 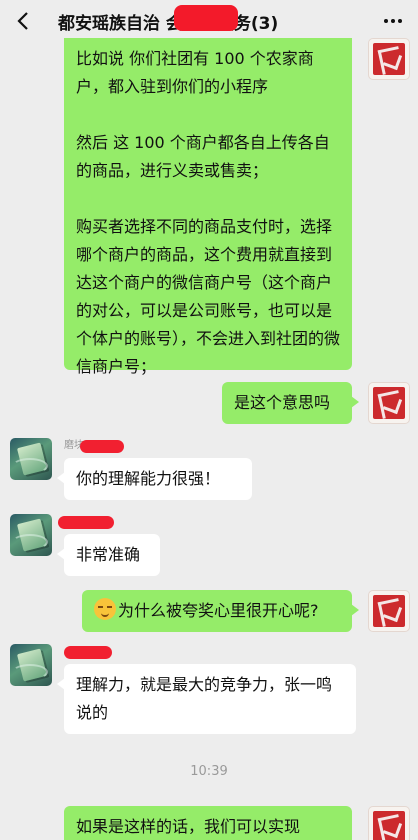 What do you see at coordinates (282, 402) in the screenshot?
I see `message-text: 是这个意思吗` at bounding box center [282, 402].